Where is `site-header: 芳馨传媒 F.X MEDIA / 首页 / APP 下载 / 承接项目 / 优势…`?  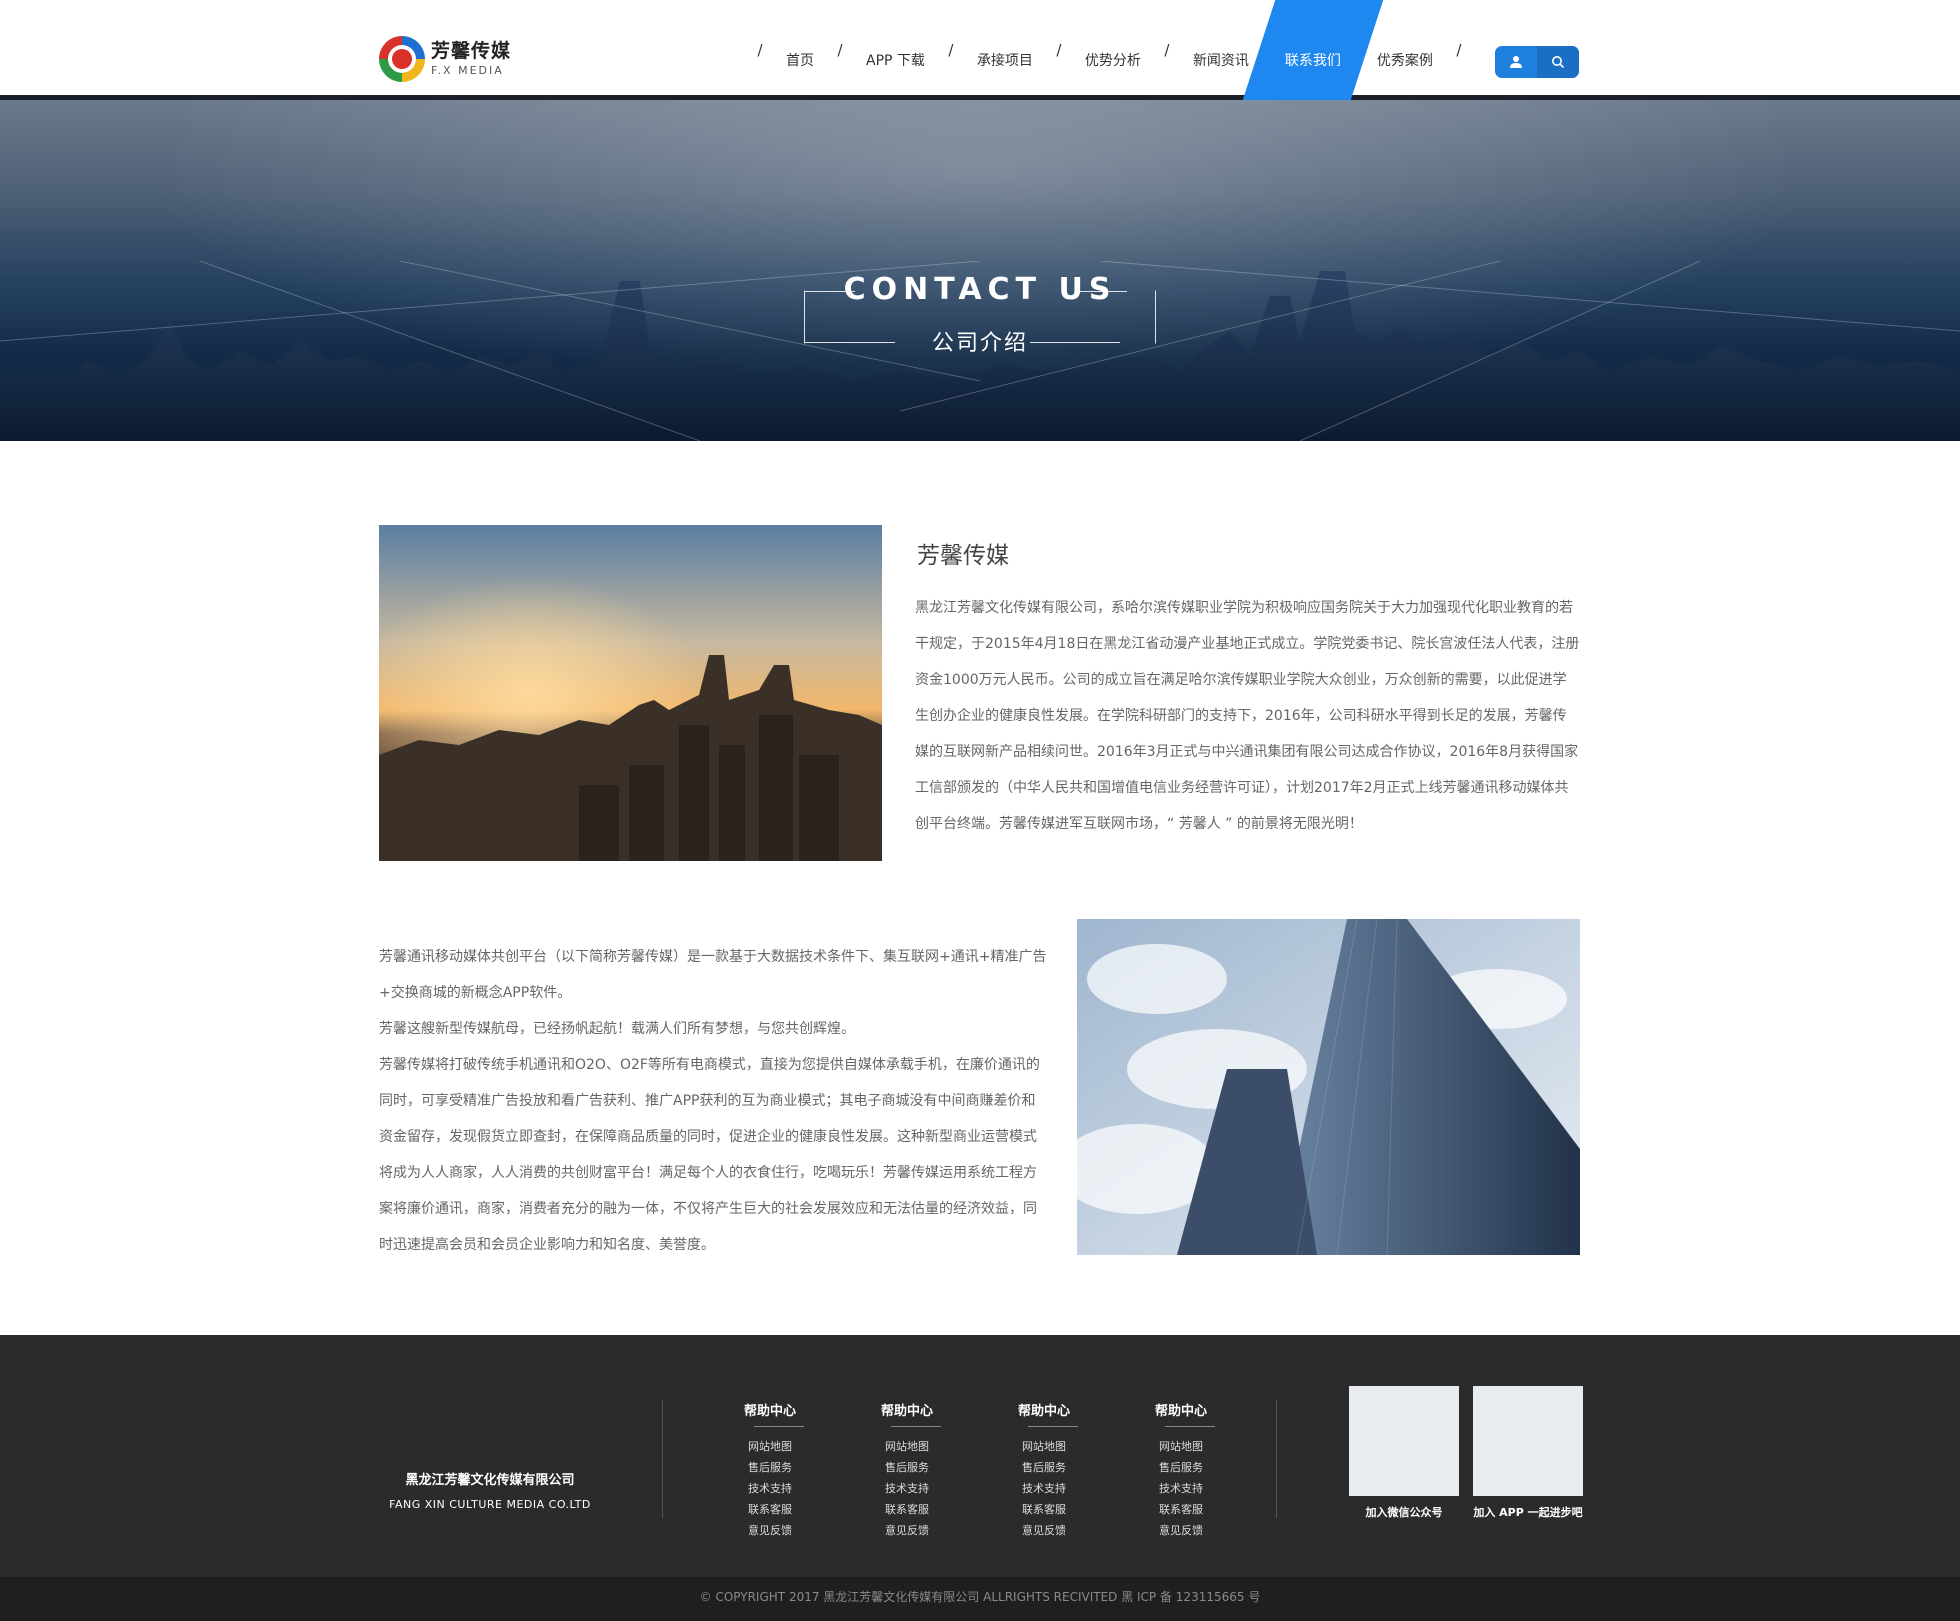 site-header: 芳馨传媒 F.X MEDIA / 首页 / APP 下载 / 承接项目 / 优势… is located at coordinates (980, 50).